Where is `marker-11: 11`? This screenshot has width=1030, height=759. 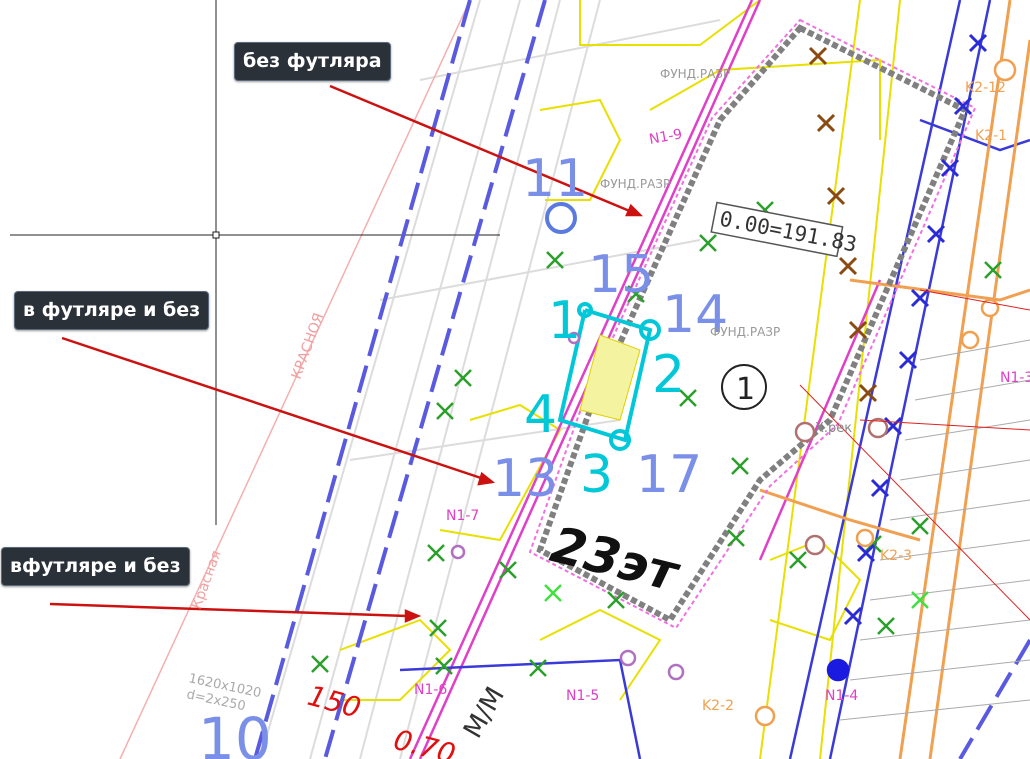
marker-11: 11 is located at coordinates (555, 179).